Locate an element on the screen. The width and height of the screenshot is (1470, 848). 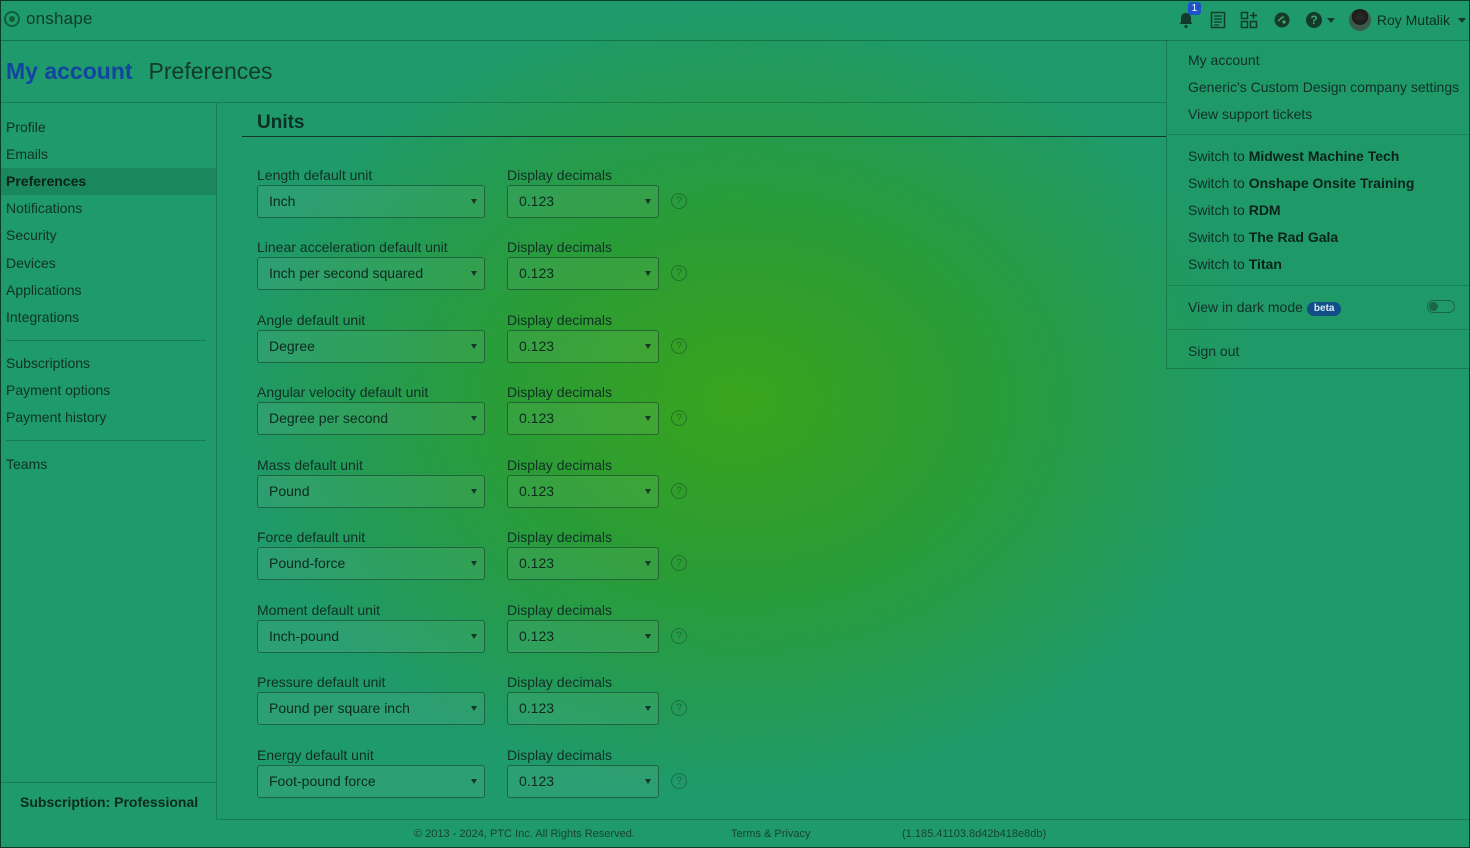
switch-target: Titan is located at coordinates (1265, 264).